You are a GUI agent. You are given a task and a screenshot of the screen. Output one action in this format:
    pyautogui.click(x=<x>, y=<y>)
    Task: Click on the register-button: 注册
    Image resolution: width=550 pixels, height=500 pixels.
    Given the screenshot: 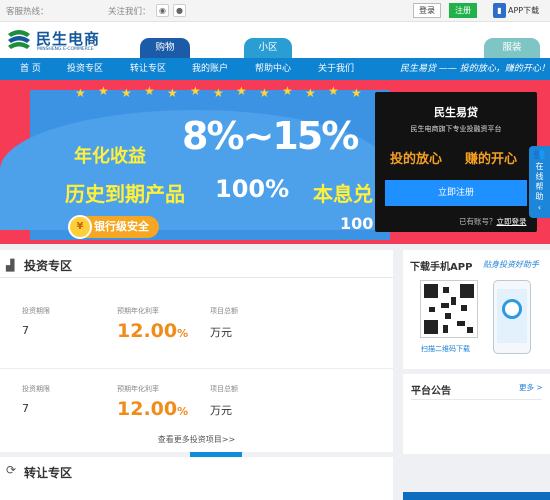 What is the action you would take?
    pyautogui.click(x=463, y=10)
    